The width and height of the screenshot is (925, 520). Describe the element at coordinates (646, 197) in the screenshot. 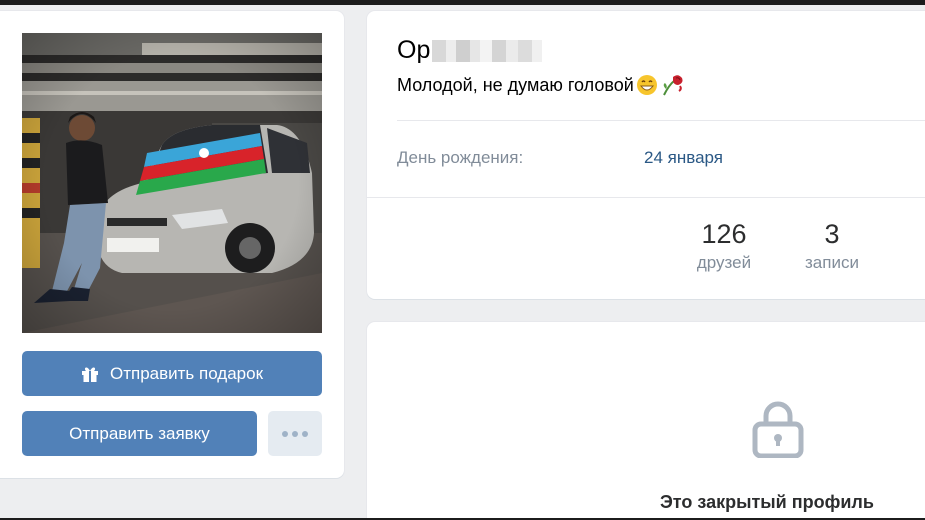

I see `counters-divider` at that location.